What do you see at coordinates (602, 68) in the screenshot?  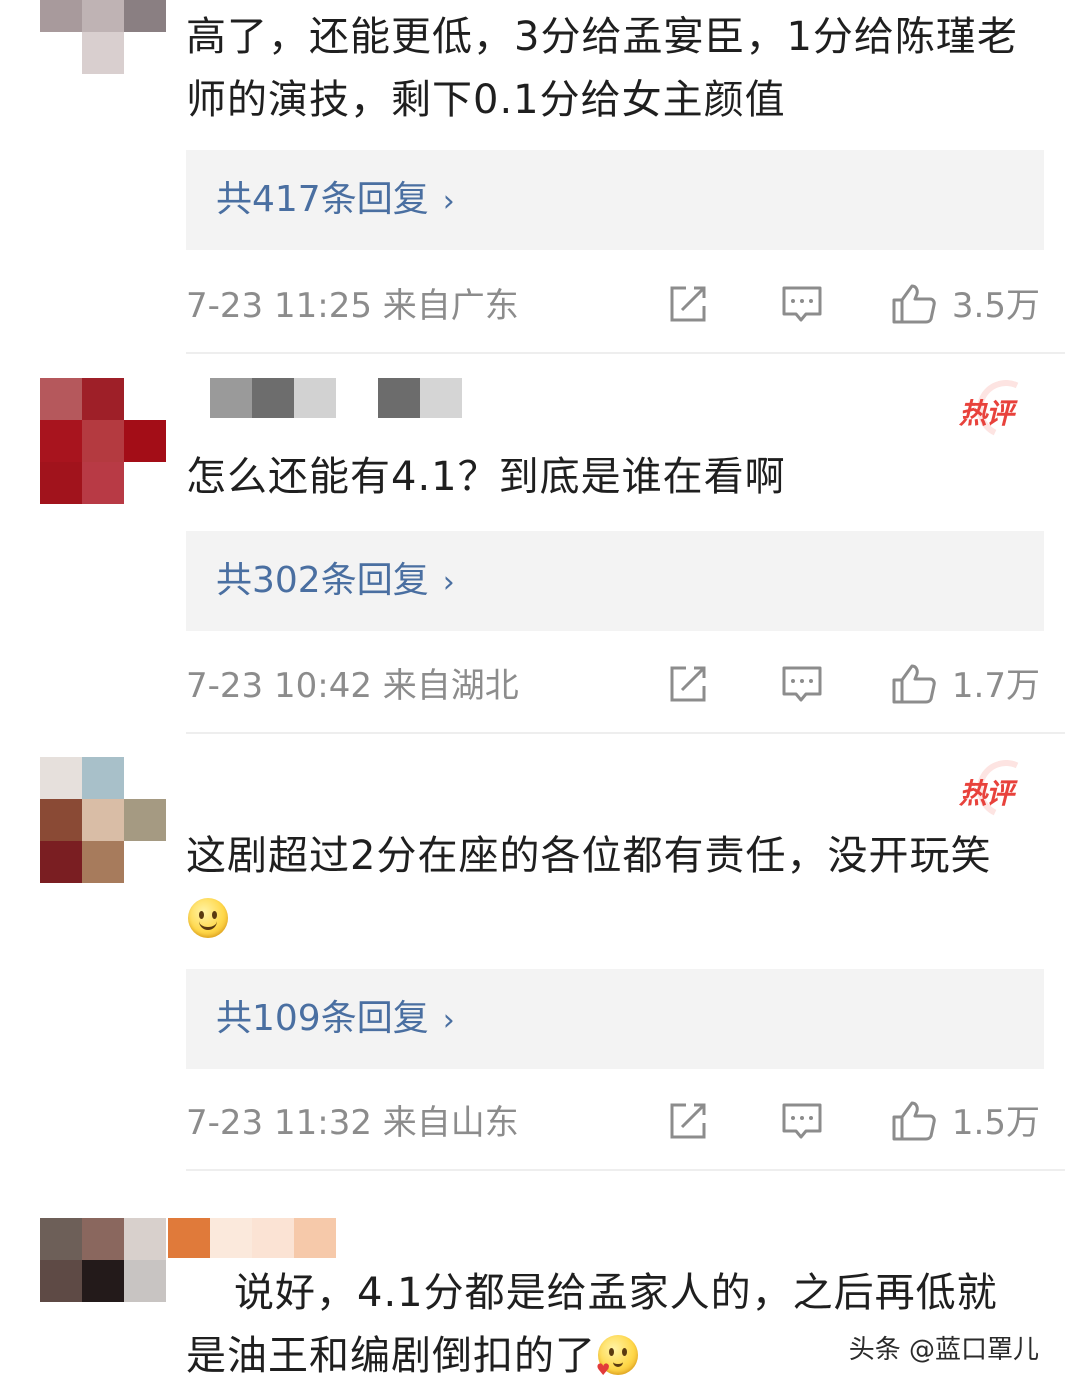 I see `comment-text: 高了，还能更低，3分给孟宴臣，1分给陈瑾老师的演技，剩下0.1分给女主颜值` at bounding box center [602, 68].